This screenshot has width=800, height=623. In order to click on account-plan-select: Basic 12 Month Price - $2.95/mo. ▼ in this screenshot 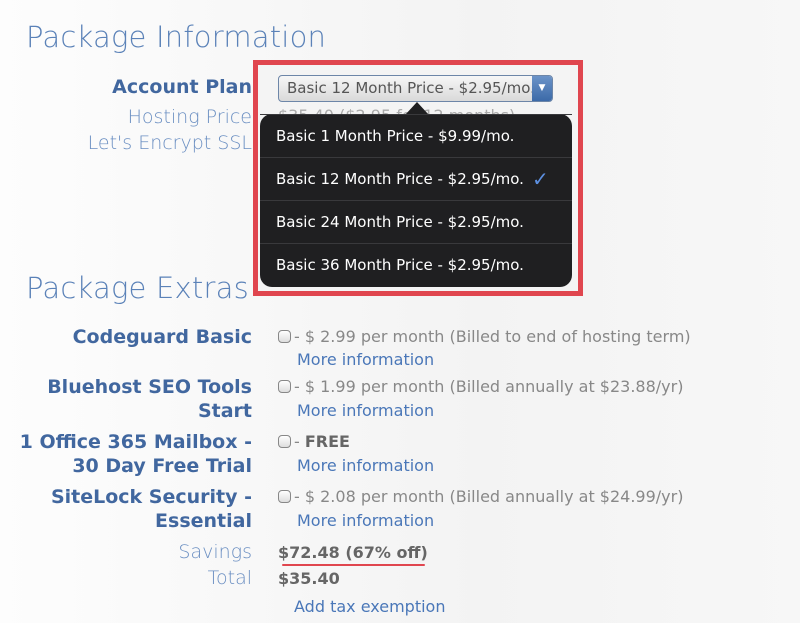, I will do `click(415, 88)`.